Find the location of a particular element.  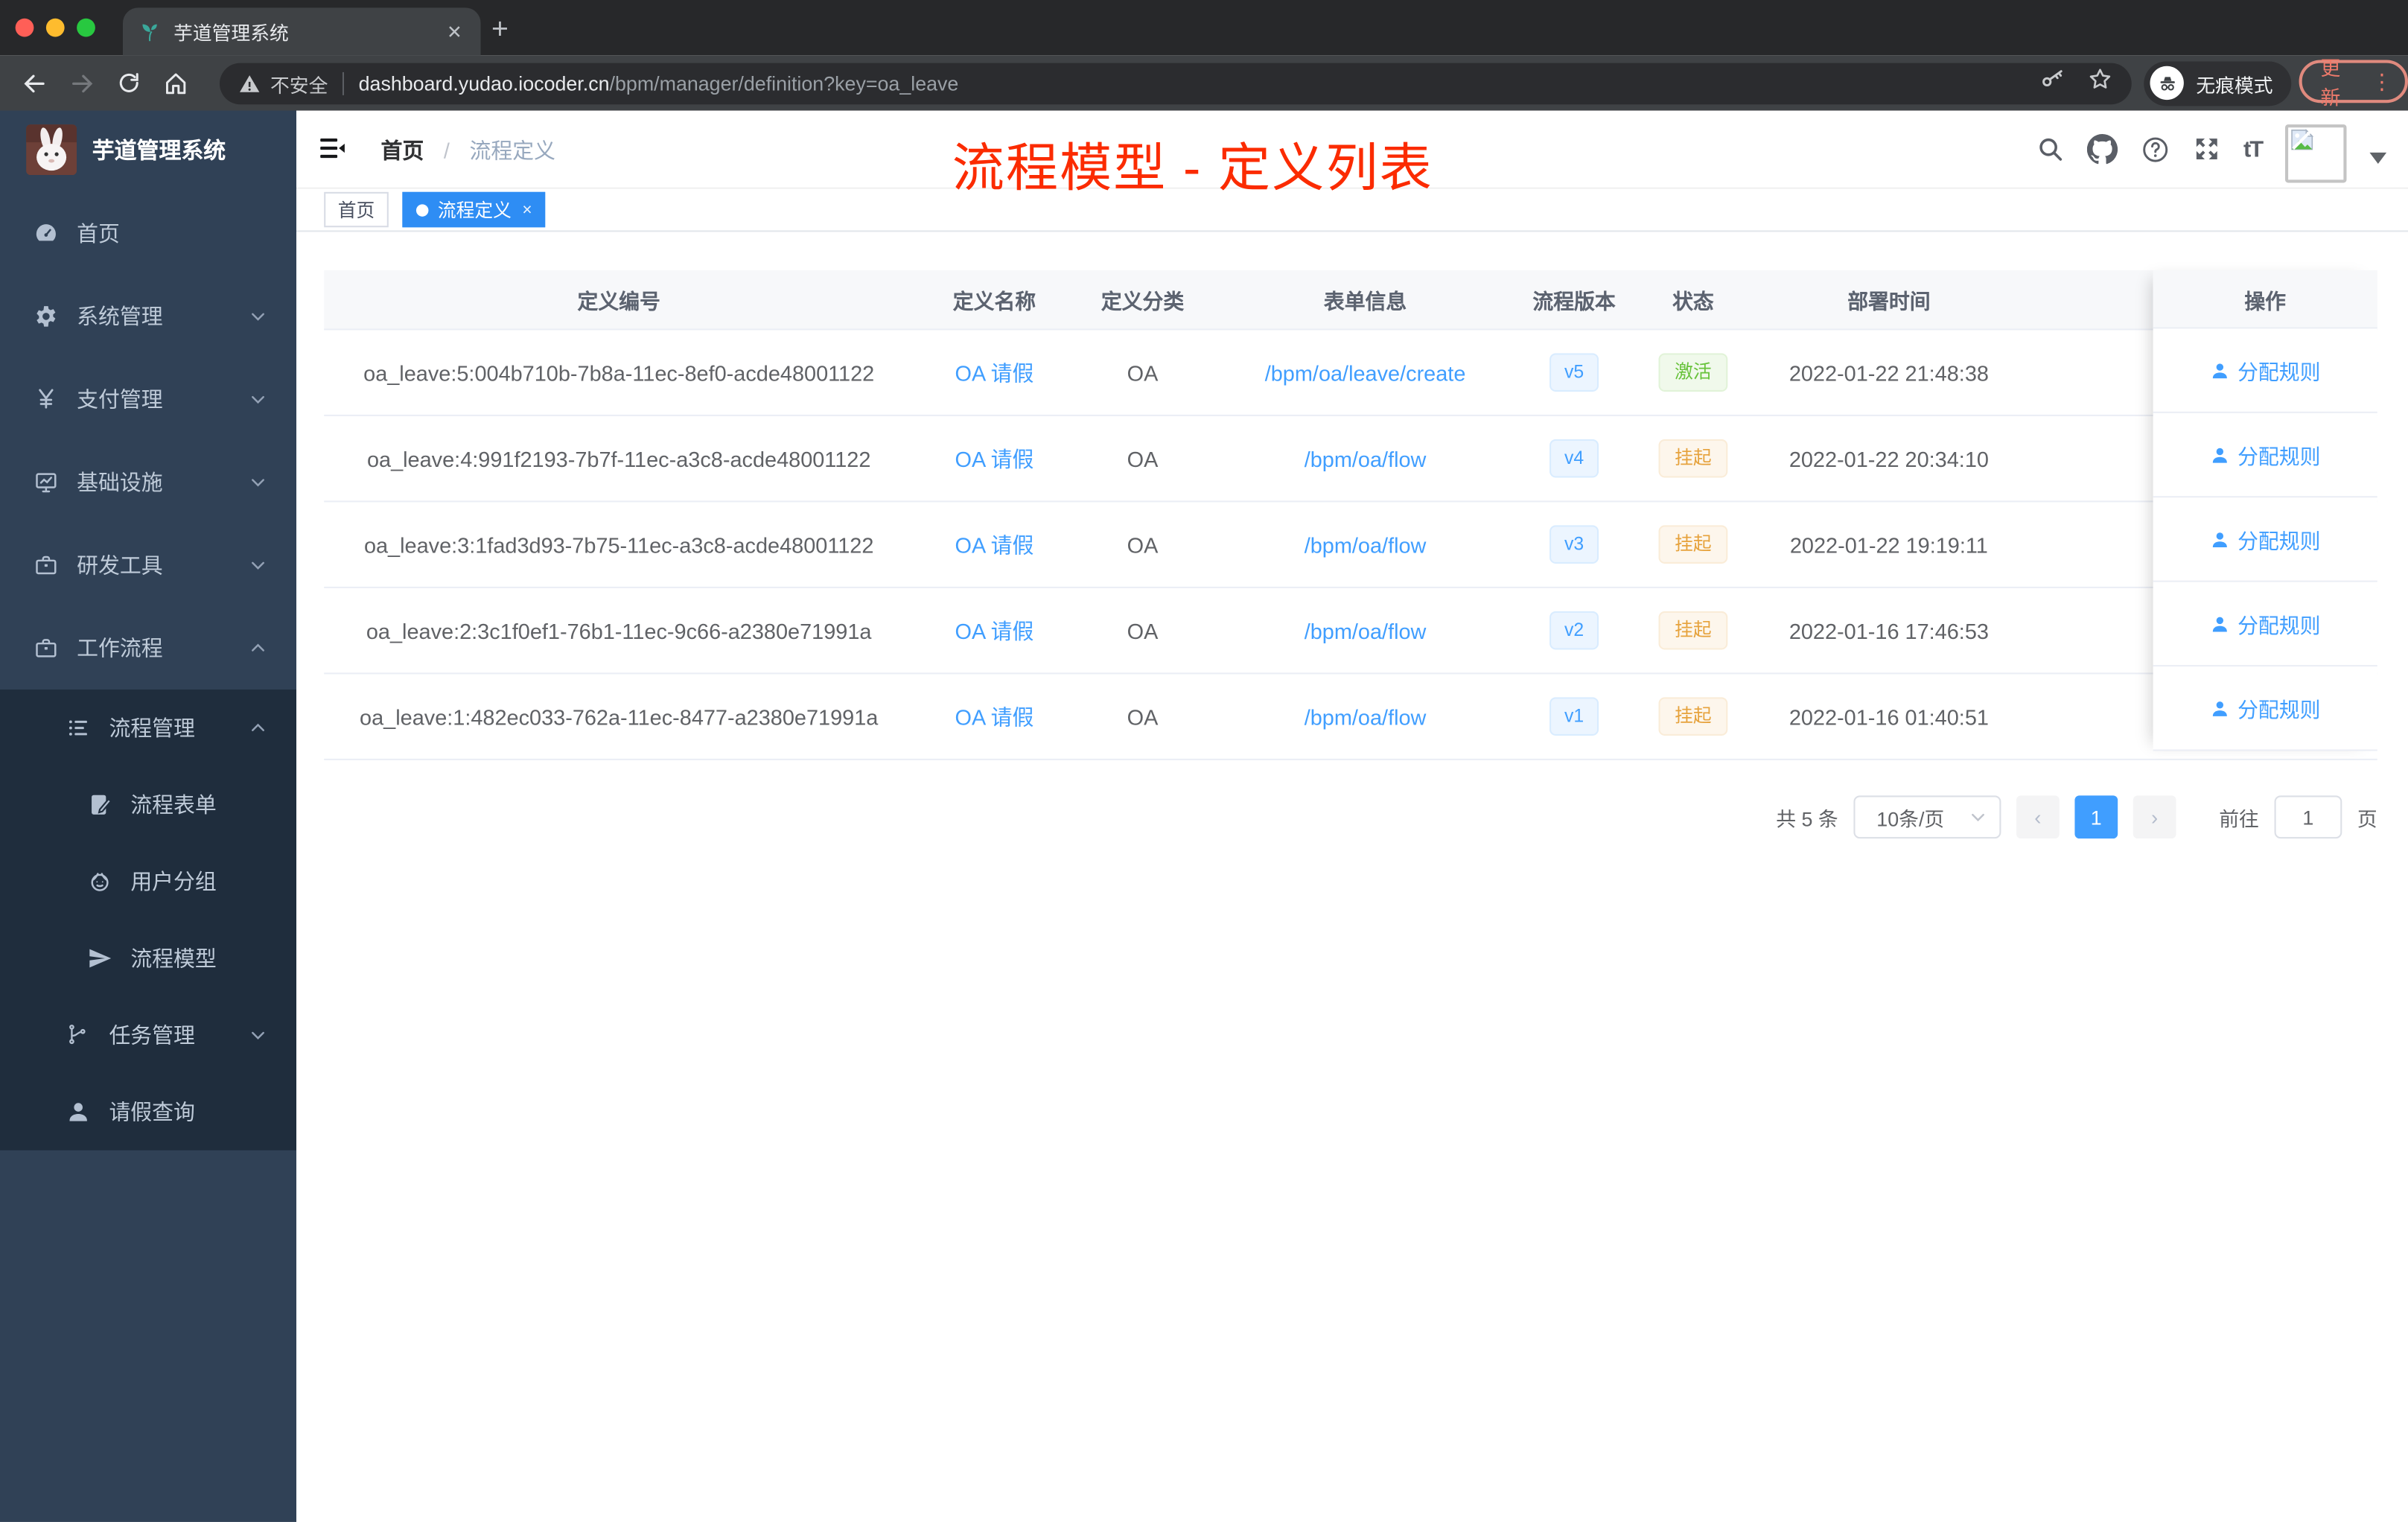

tag-active: 流程定义 × is located at coordinates (474, 209).